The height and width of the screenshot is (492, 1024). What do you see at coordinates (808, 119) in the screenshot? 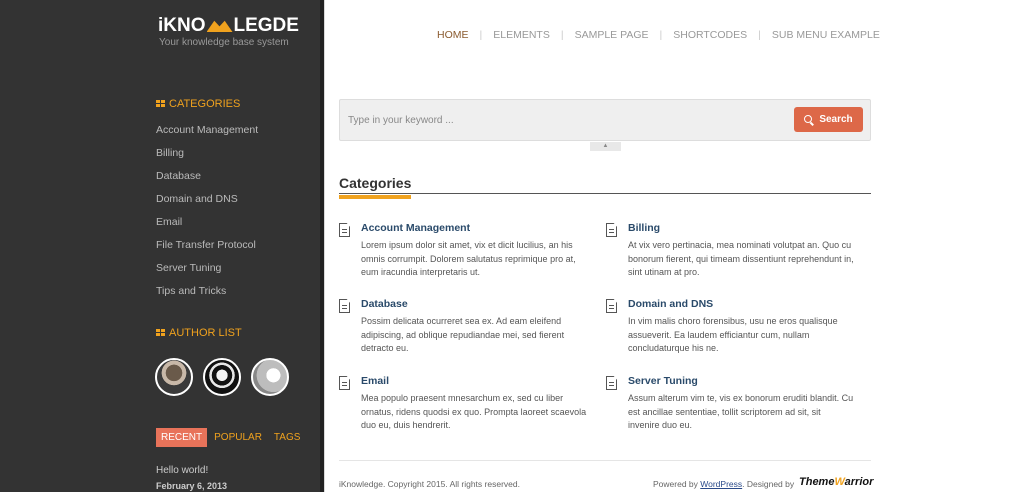
I see `search-icon` at bounding box center [808, 119].